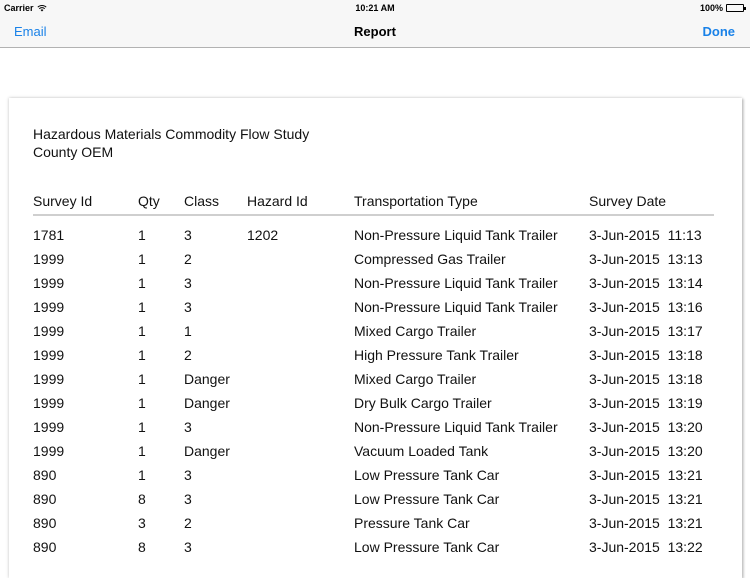 This screenshot has width=750, height=578. I want to click on cell-transportation-type: Pressure Tank Car, so click(412, 523).